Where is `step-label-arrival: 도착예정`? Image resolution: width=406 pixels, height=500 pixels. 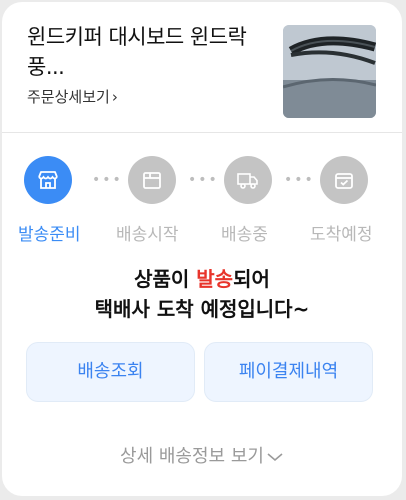
step-label-arrival: 도착예정 is located at coordinates (341, 235).